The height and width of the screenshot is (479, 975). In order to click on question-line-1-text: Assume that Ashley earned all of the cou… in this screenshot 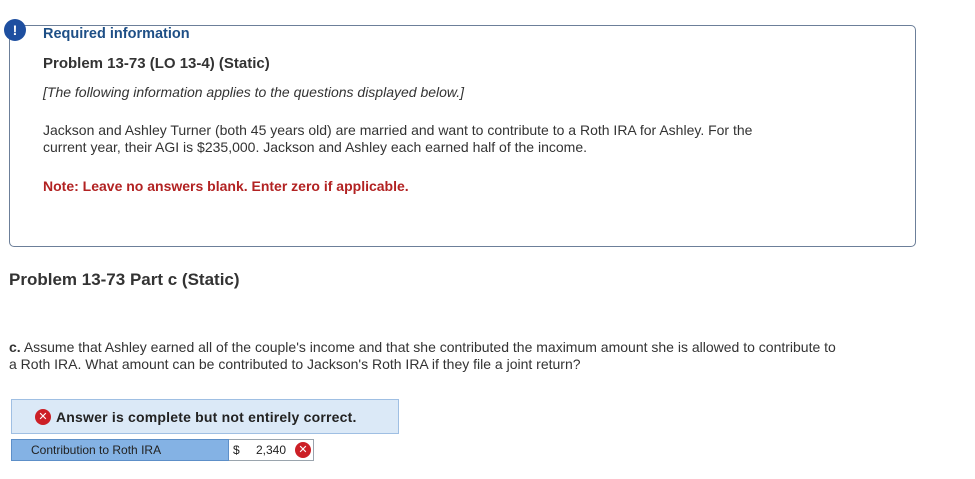, I will do `click(429, 347)`.